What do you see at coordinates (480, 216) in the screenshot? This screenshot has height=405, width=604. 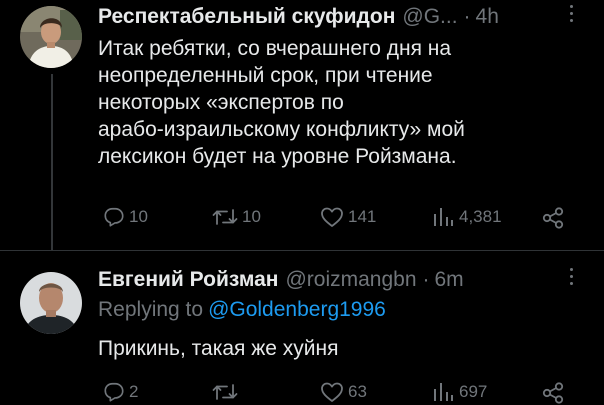 I see `view-count: 4,381` at bounding box center [480, 216].